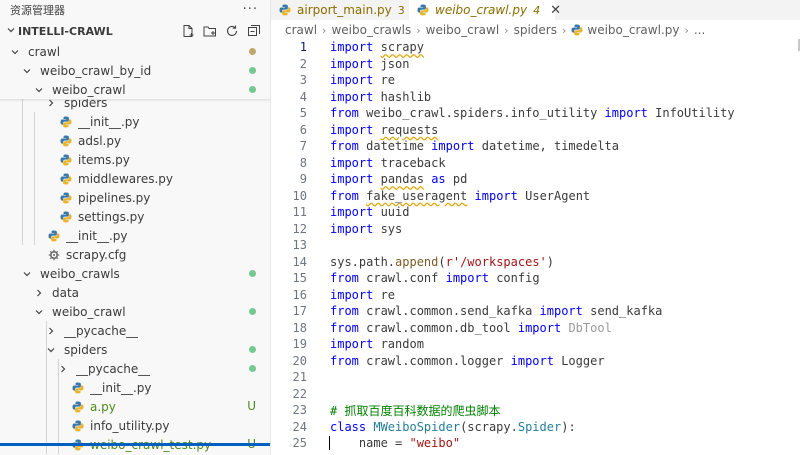  I want to click on tree-folder: crawl, so click(135, 51).